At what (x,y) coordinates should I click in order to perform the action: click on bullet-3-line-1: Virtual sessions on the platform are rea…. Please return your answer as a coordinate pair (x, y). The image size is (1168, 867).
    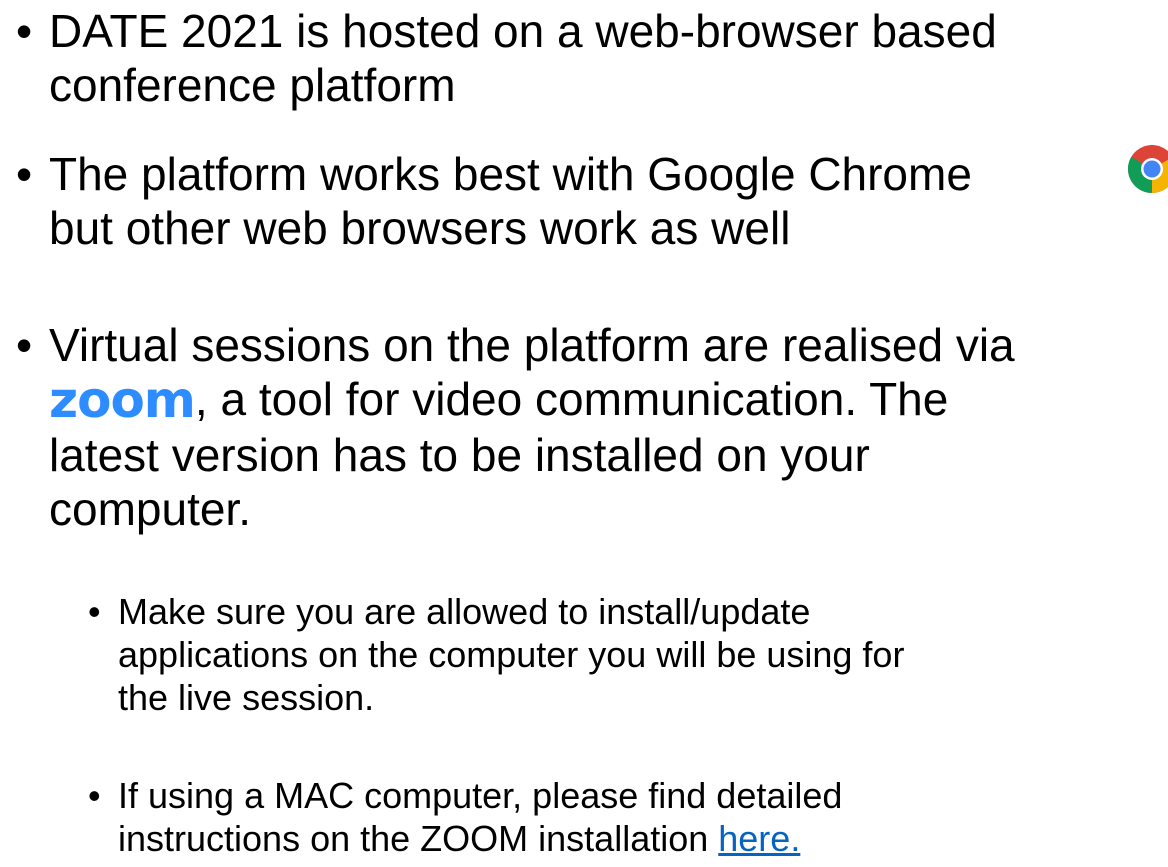
    Looking at the image, I should click on (532, 345).